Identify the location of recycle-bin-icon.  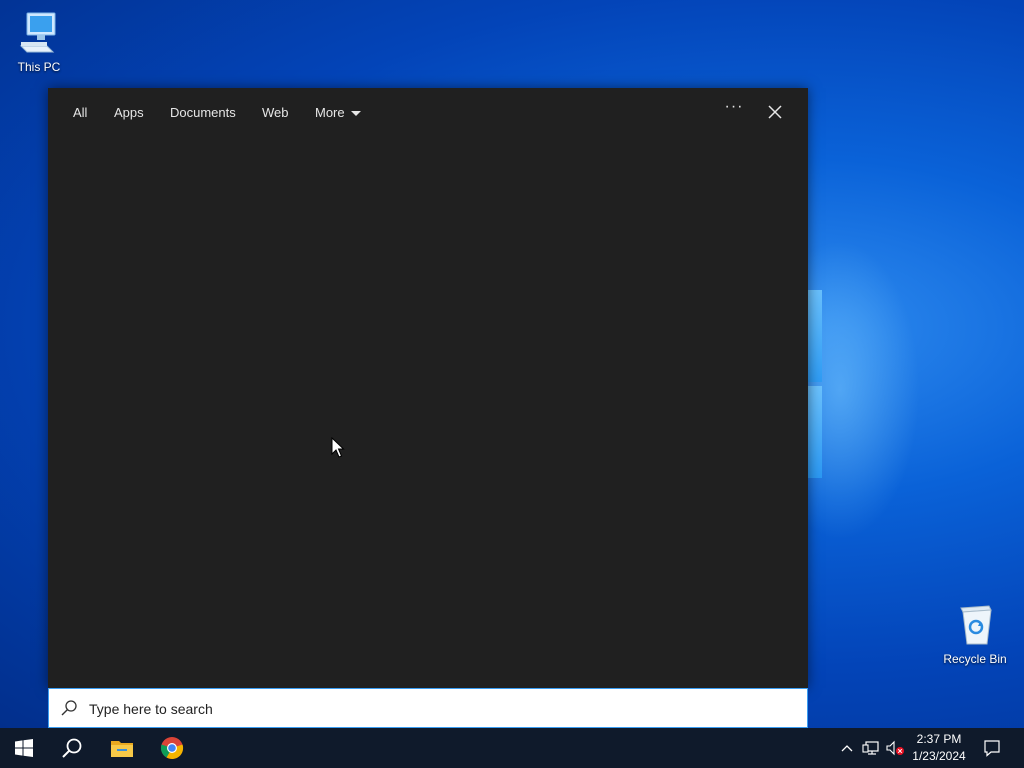
(975, 625).